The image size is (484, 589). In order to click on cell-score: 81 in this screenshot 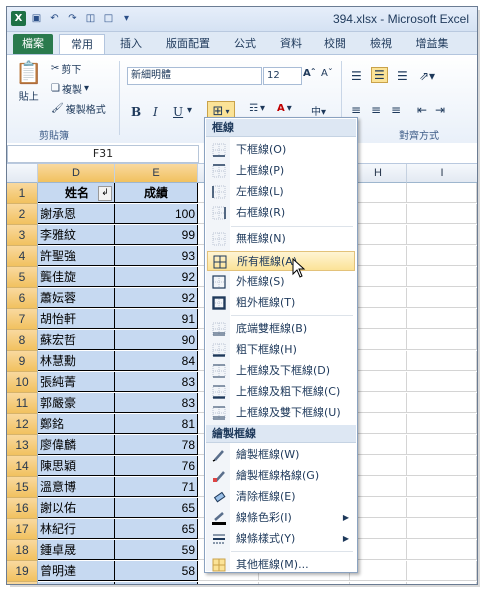, I will do `click(156, 424)`.